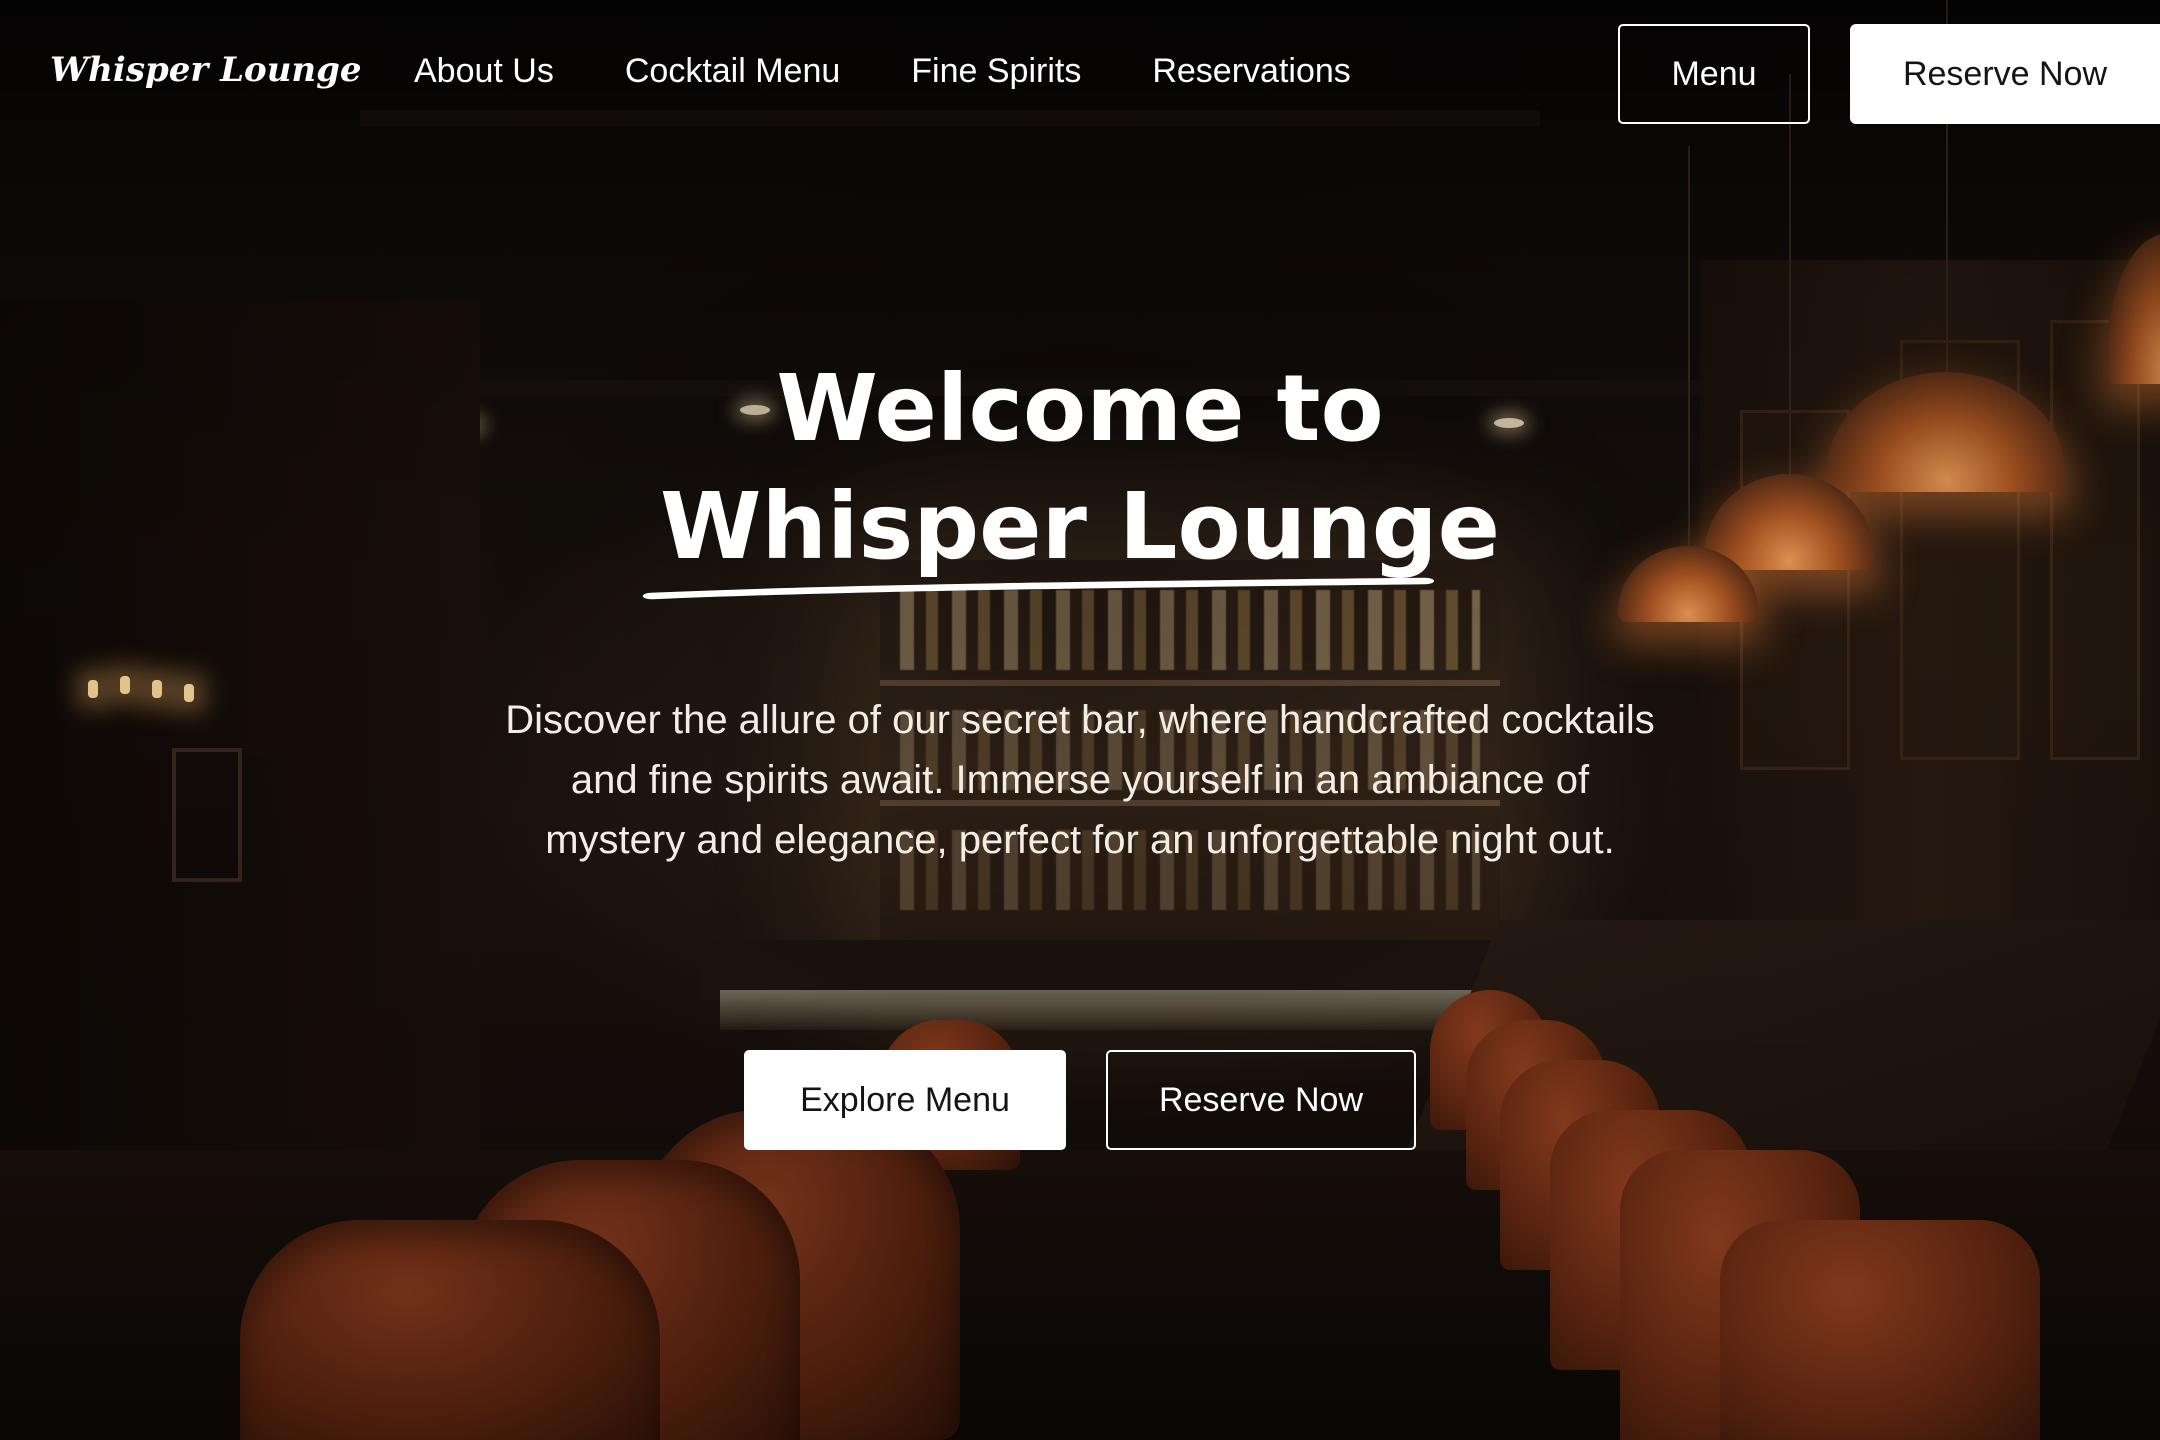 This screenshot has height=1440, width=2160. Describe the element at coordinates (1080, 526) in the screenshot. I see `hero-title-line-2: Whisper Lounge` at that location.